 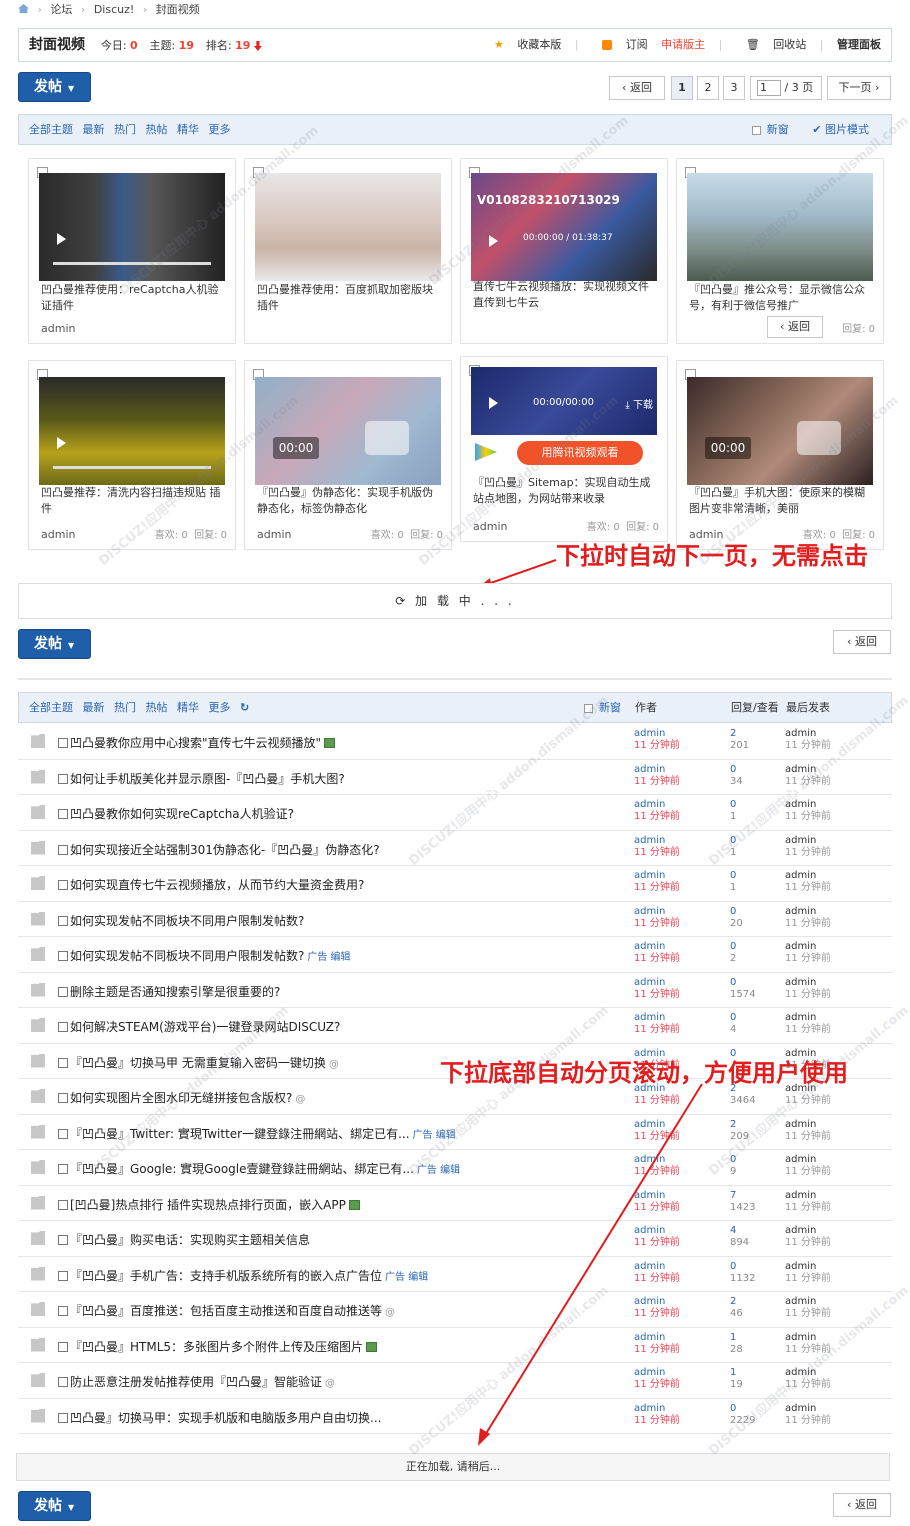 What do you see at coordinates (114, 9) in the screenshot?
I see `breadcrumb-discuz: Discuz!` at bounding box center [114, 9].